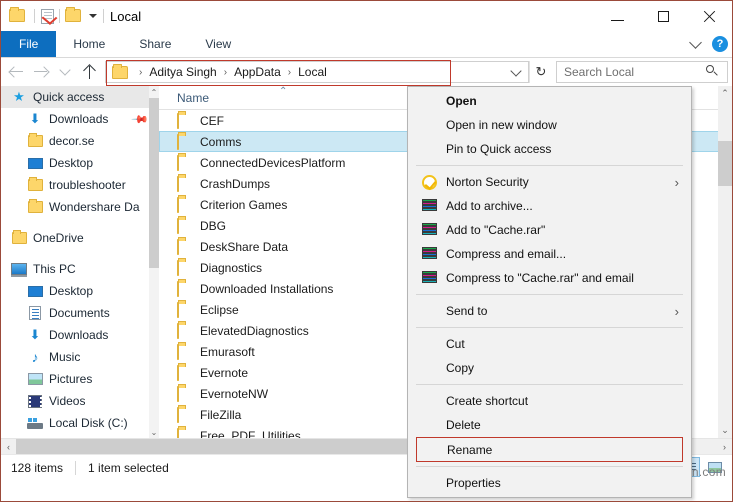 The height and width of the screenshot is (502, 733). Describe the element at coordinates (549, 165) in the screenshot. I see `menu-separator` at that location.